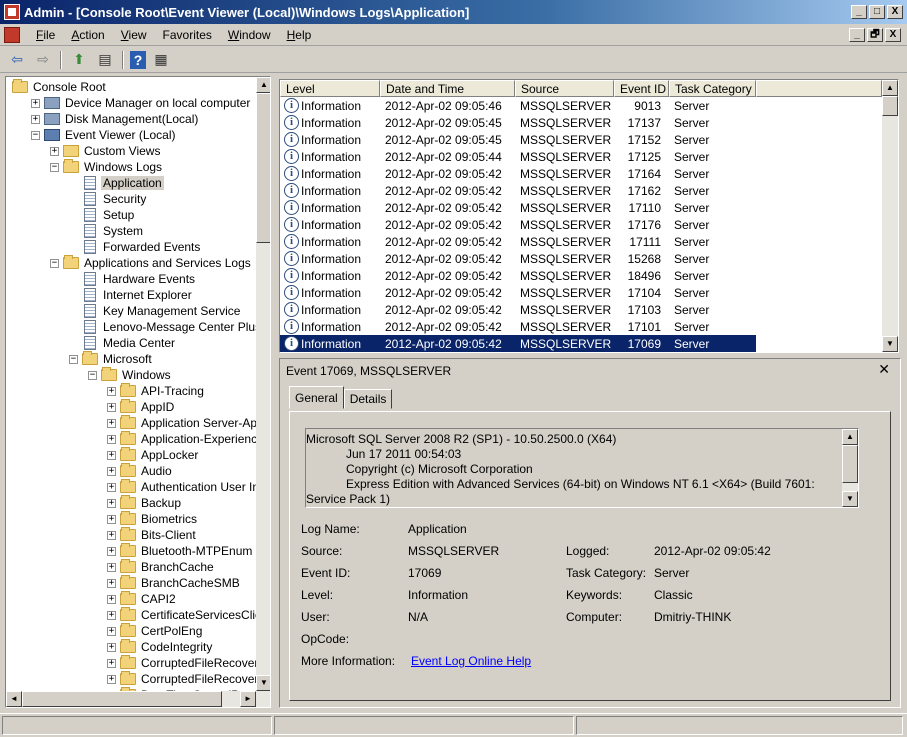  I want to click on column-header: Date and Time, so click(447, 88).